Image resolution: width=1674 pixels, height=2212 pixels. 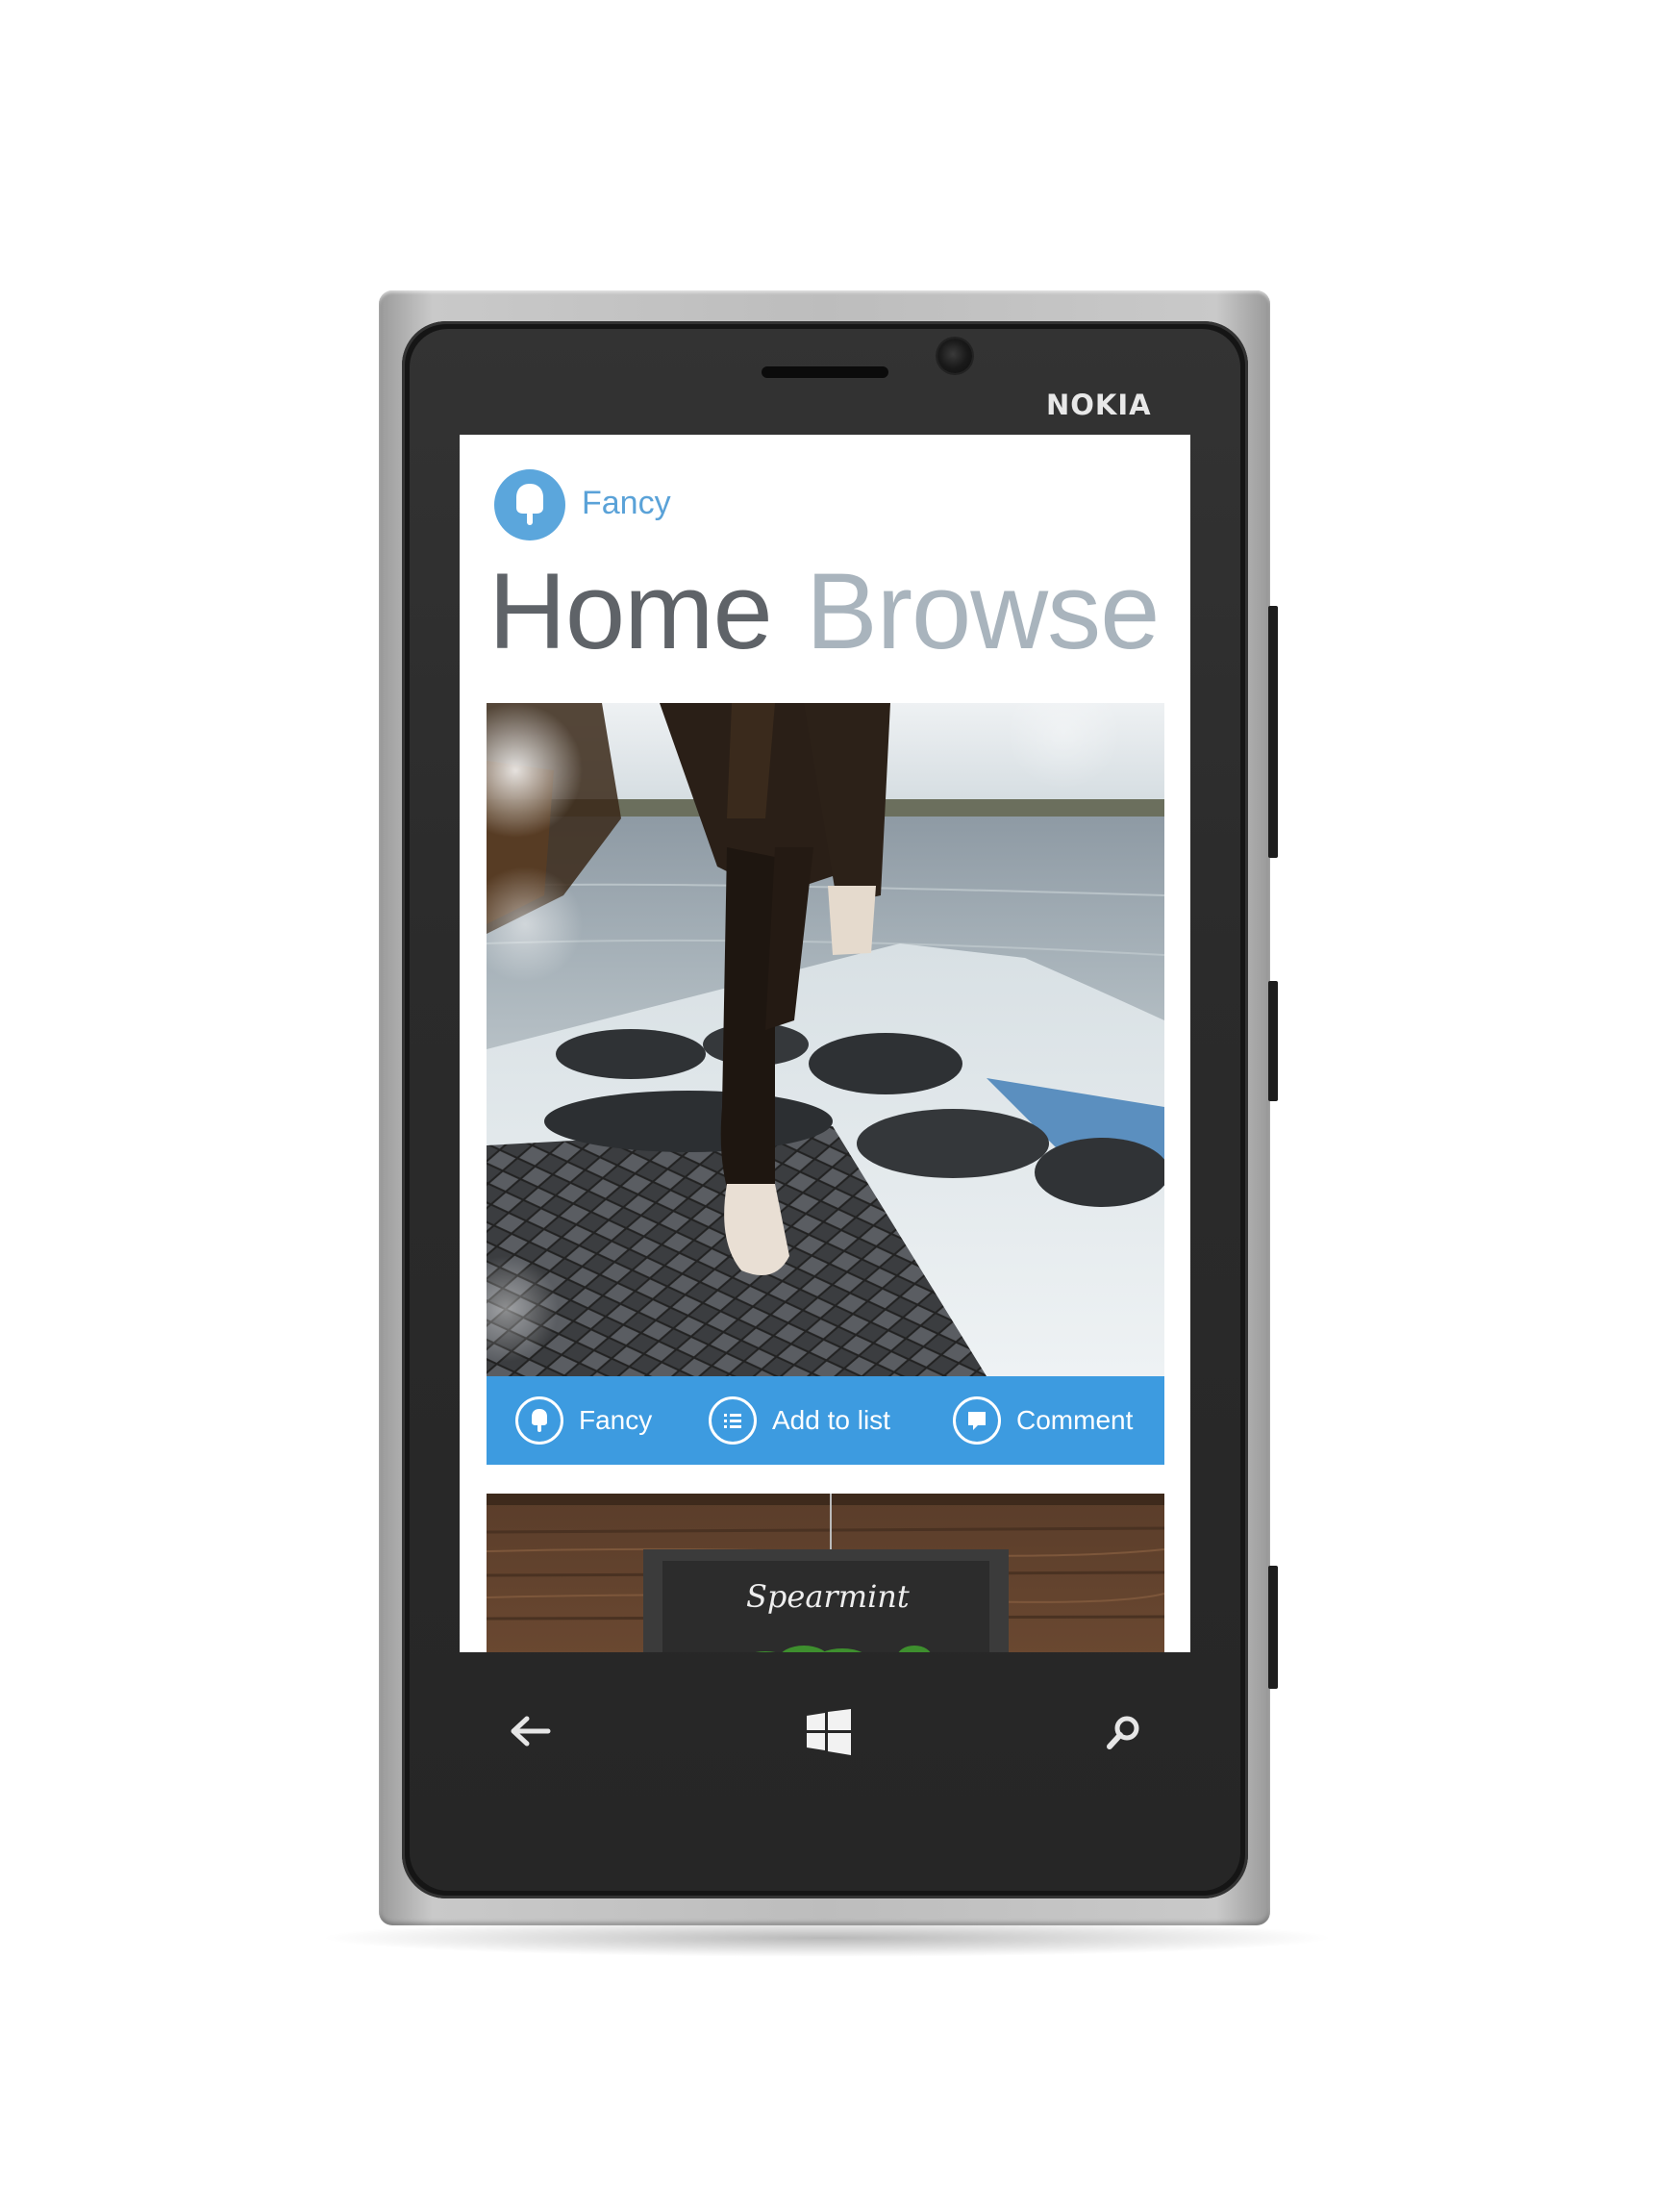 I want to click on item-action-bar: Fancy Add to list Comment, so click(x=826, y=1420).